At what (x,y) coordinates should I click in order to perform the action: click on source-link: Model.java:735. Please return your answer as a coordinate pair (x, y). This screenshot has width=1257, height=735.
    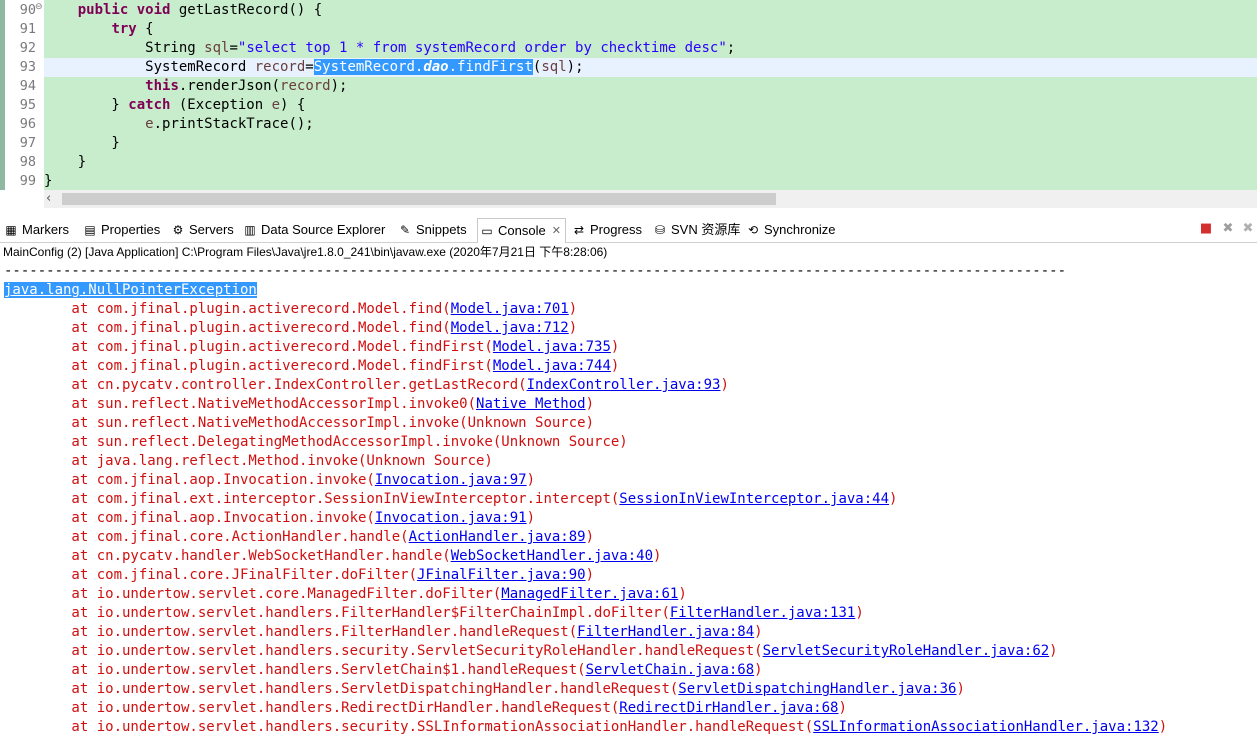
    Looking at the image, I should click on (552, 347).